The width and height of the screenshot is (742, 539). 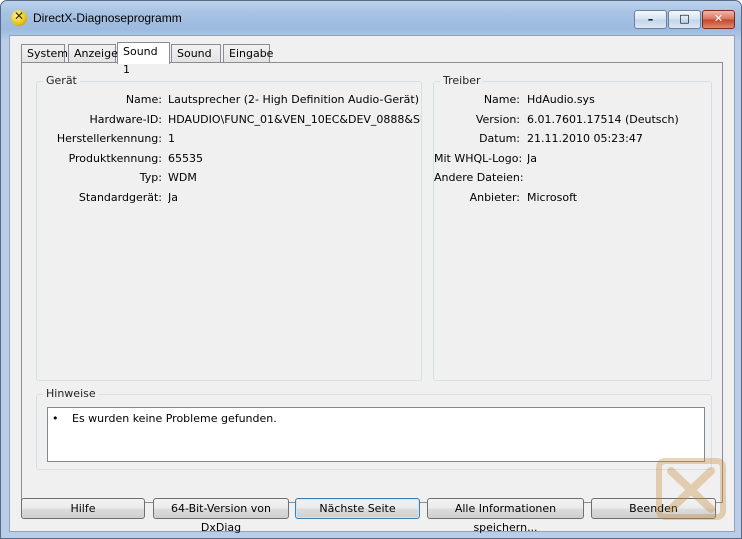 I want to click on tab-anzeige: Anzeige, so click(x=93, y=53).